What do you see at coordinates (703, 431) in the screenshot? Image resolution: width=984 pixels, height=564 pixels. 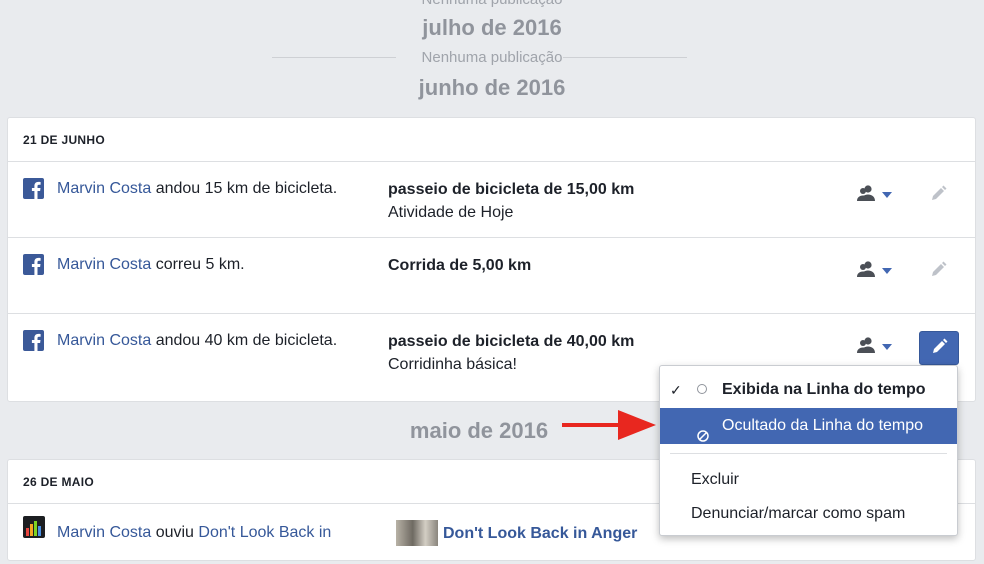 I see `hidden-icon` at bounding box center [703, 431].